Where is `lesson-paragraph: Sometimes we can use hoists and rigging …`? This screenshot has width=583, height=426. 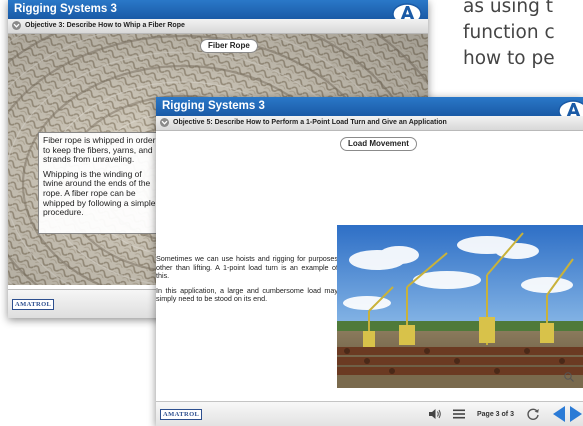 lesson-paragraph: Sometimes we can use hoists and rigging … is located at coordinates (247, 267).